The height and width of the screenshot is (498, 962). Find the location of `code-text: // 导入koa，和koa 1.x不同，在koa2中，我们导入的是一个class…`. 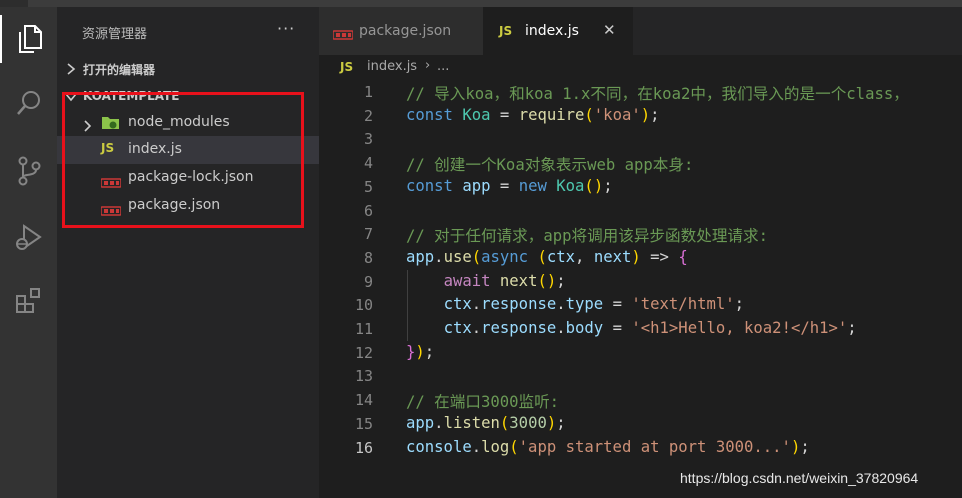

code-text: // 导入koa，和koa 1.x不同，在koa2中，我们导入的是一个class… is located at coordinates (657, 94).